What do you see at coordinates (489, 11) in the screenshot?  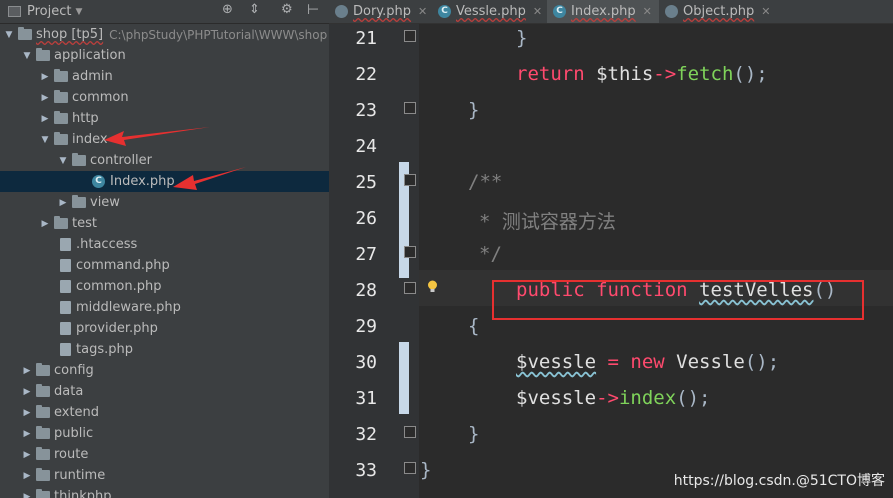 I see `tab-vessle-php: C Vessle.php ✕` at bounding box center [489, 11].